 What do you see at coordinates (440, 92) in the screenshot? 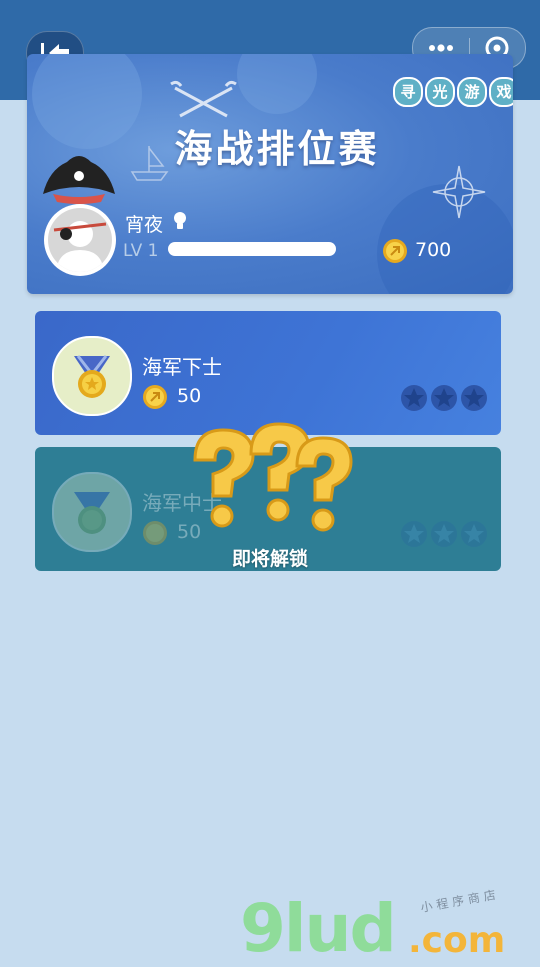
I see `logo-char: 光` at bounding box center [440, 92].